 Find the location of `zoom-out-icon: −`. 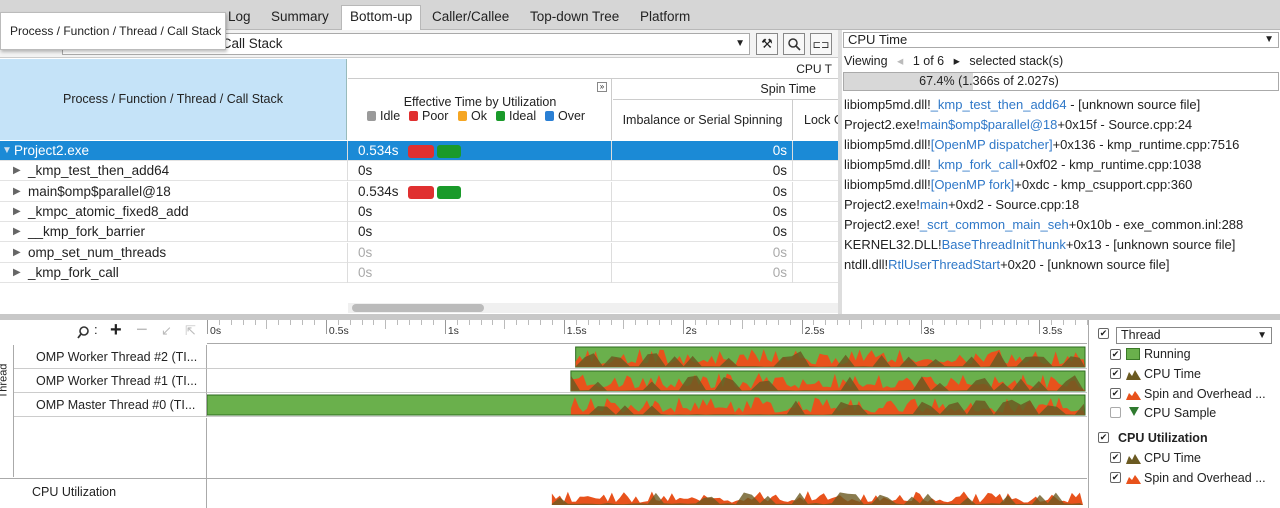

zoom-out-icon: − is located at coordinates (142, 330).